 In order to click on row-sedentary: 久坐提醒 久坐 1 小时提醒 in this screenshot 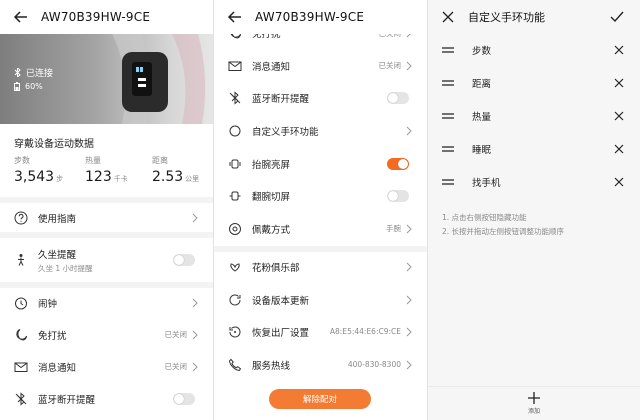, I will do `click(106, 260)`.